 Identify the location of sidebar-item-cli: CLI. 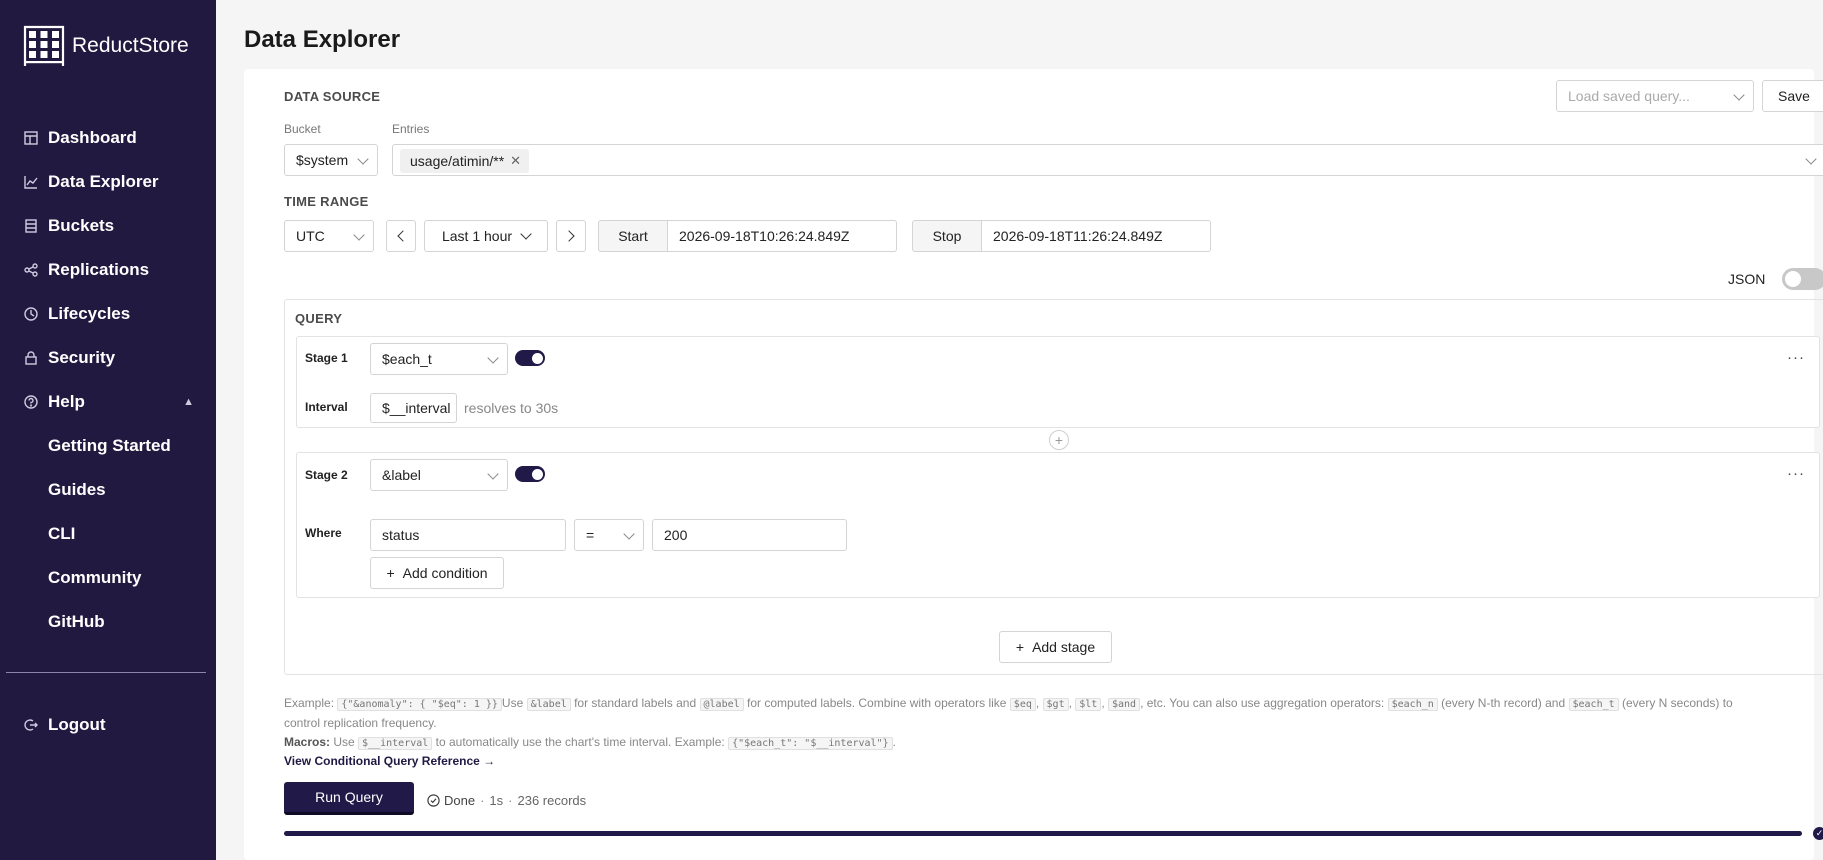
(108, 534).